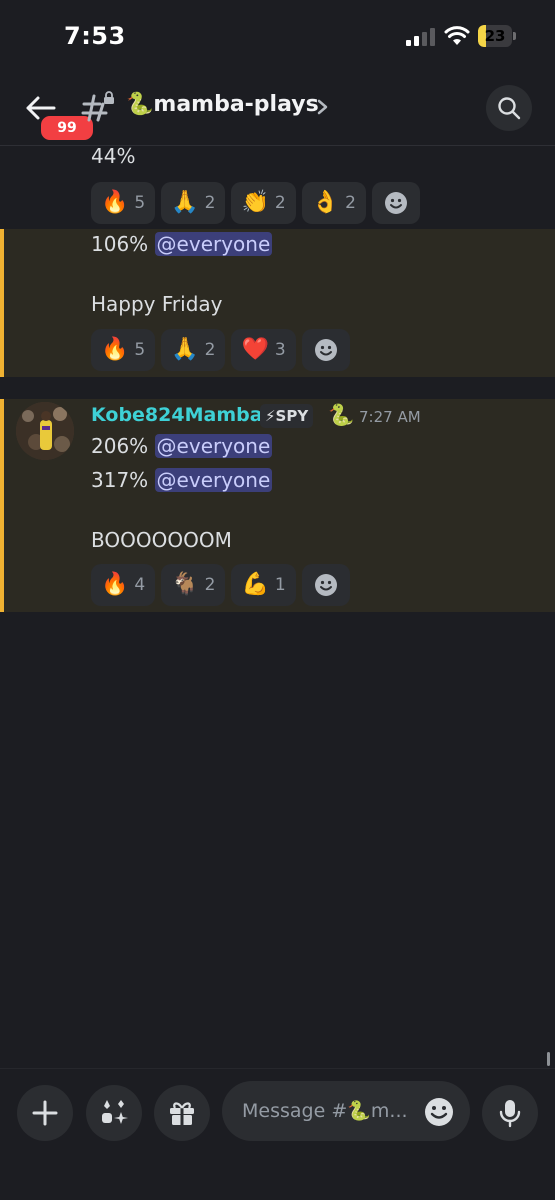  I want to click on message-composer, so click(277, 1134).